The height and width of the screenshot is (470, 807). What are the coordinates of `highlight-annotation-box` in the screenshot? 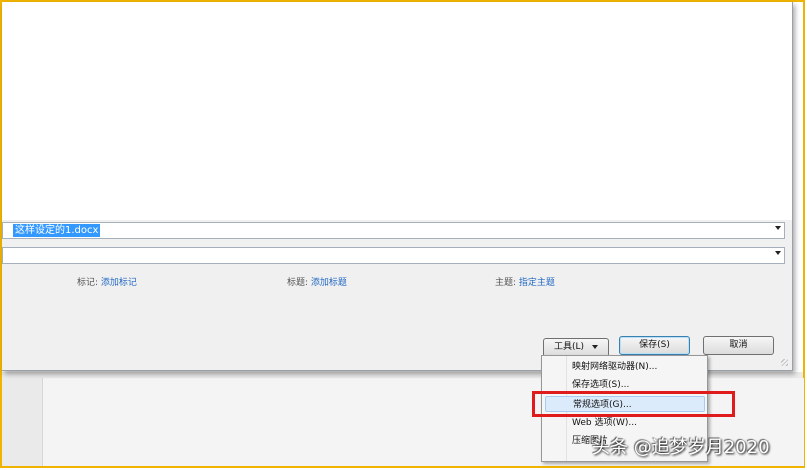 It's located at (633, 404).